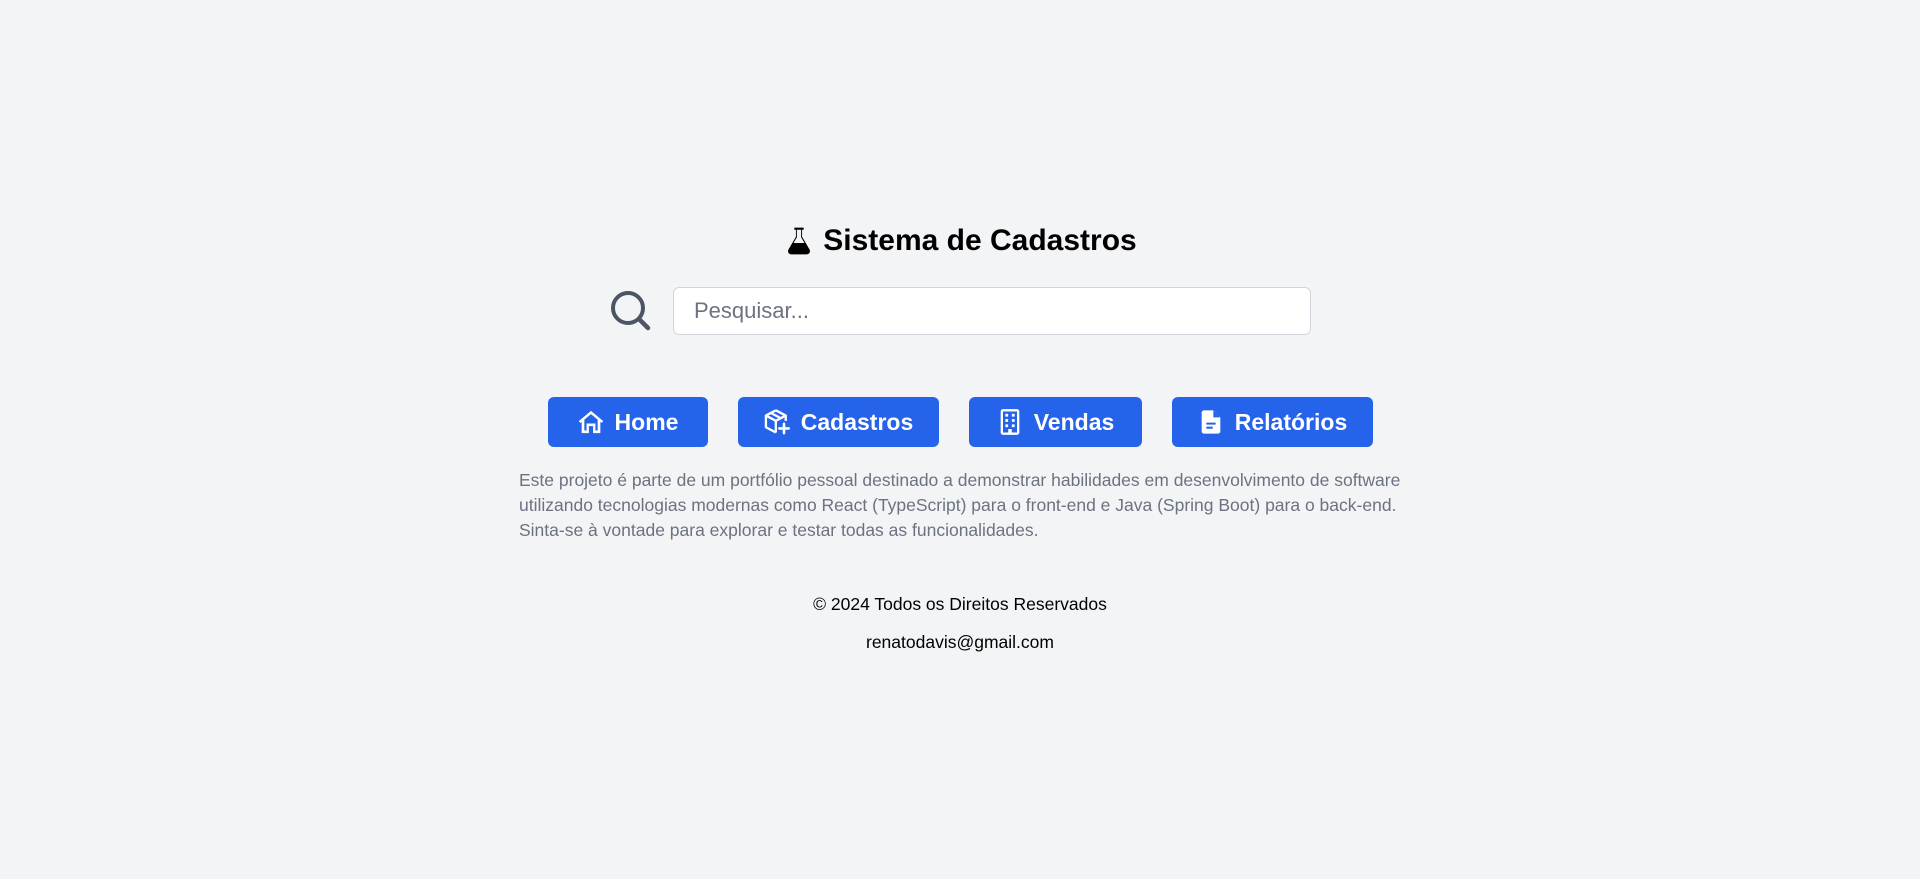 Image resolution: width=1920 pixels, height=879 pixels. I want to click on footer-email: renatodavis@gmail.com, so click(960, 642).